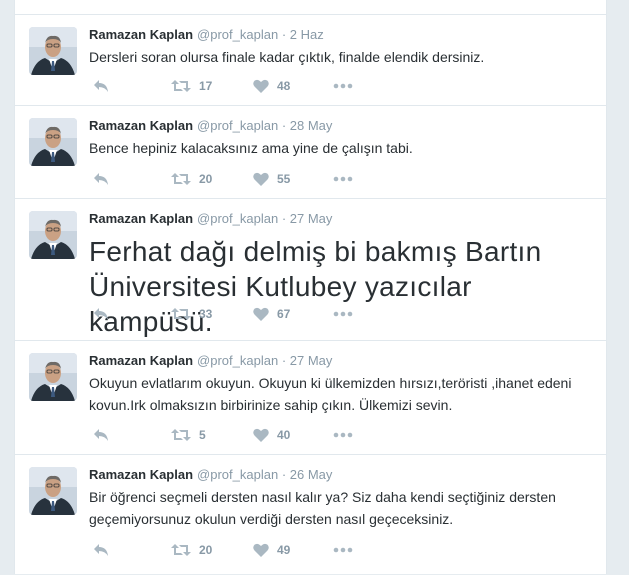 The image size is (629, 575). What do you see at coordinates (271, 179) in the screenshot?
I see `like-button: 55` at bounding box center [271, 179].